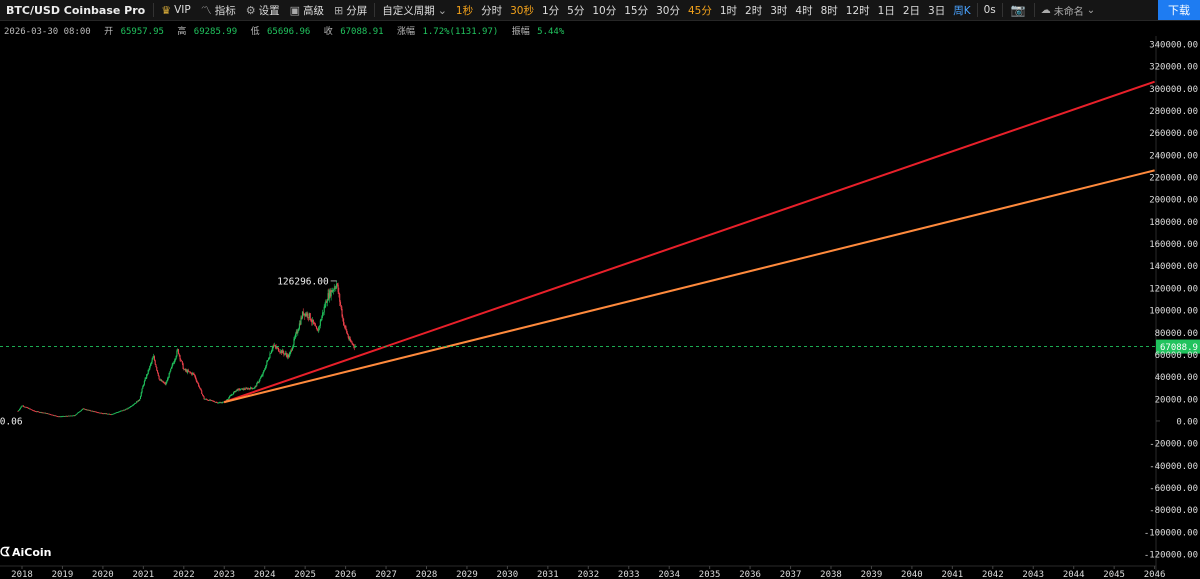  Describe the element at coordinates (753, 10) in the screenshot. I see `period-10: 2时` at that location.